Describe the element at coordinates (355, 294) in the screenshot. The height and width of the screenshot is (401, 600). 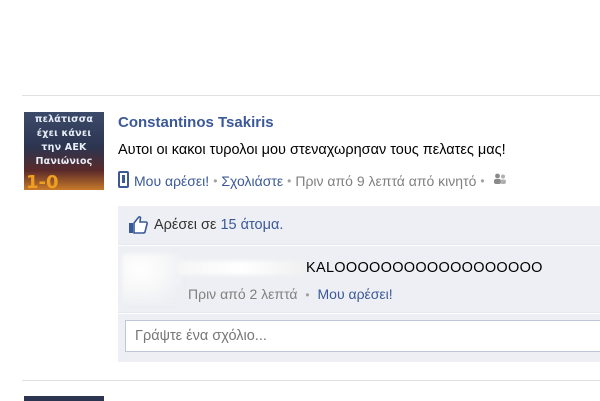
I see `comment-like-link: Μου αρέσει!` at that location.